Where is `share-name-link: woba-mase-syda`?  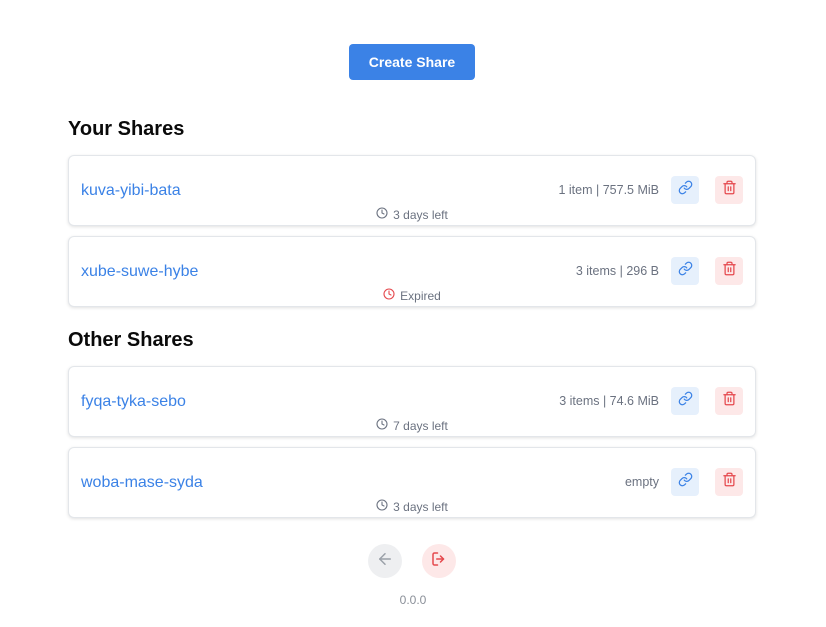 share-name-link: woba-mase-syda is located at coordinates (142, 483).